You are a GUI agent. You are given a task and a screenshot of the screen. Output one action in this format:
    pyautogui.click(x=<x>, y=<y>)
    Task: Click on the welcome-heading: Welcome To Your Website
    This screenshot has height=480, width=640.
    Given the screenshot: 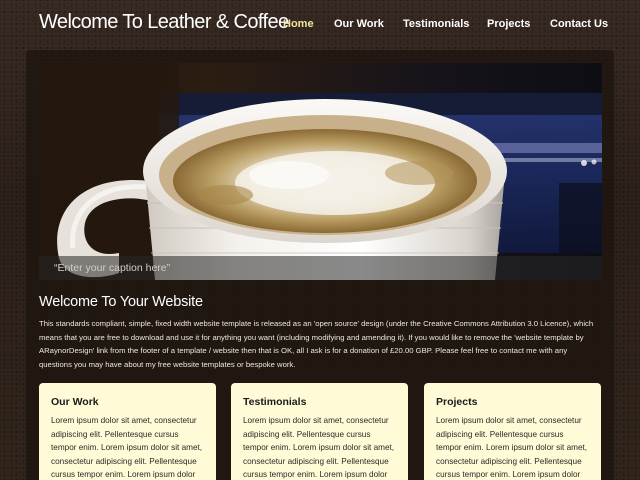 What is the action you would take?
    pyautogui.click(x=121, y=302)
    